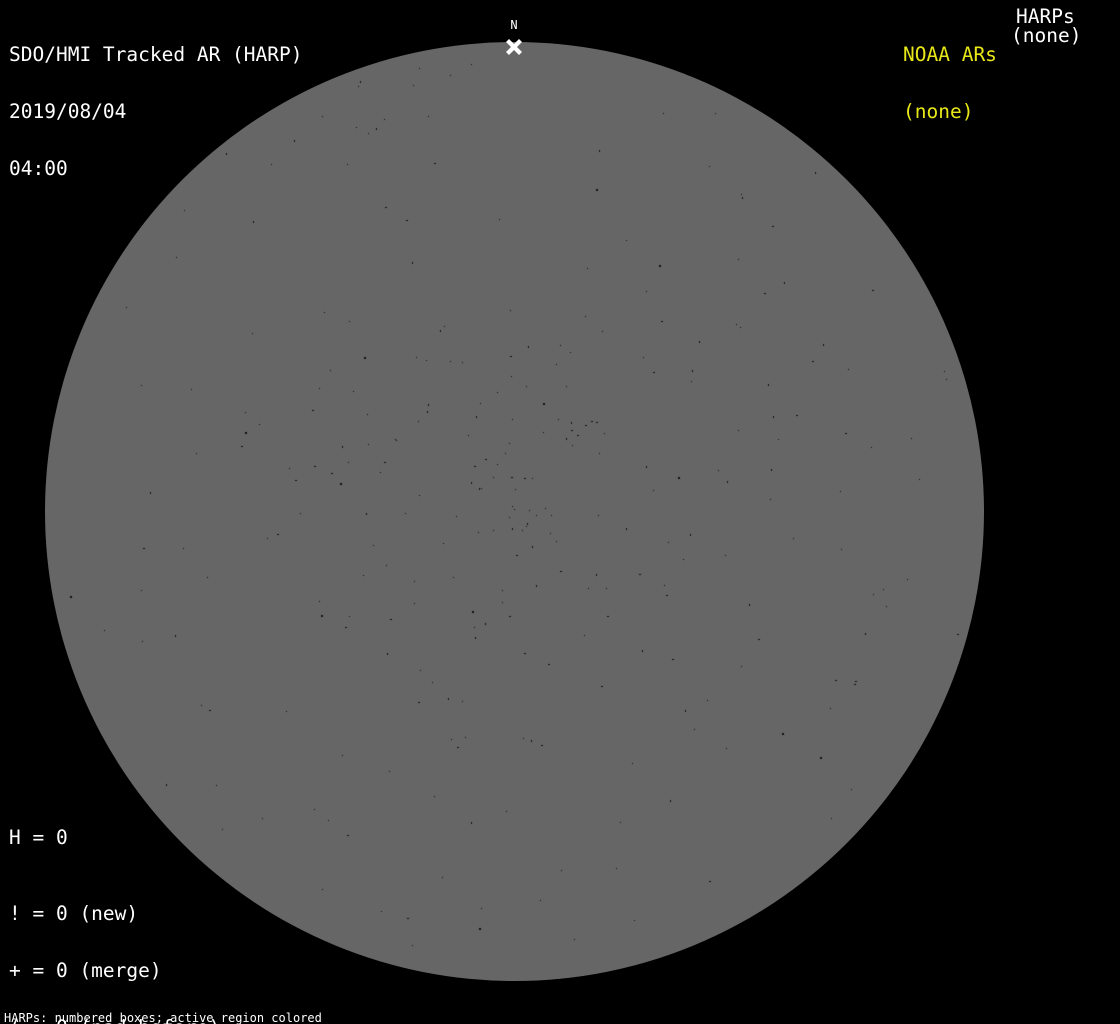 Image resolution: width=1120 pixels, height=1024 pixels. Describe the element at coordinates (38, 837) in the screenshot. I see `harp-count: H = 0` at that location.